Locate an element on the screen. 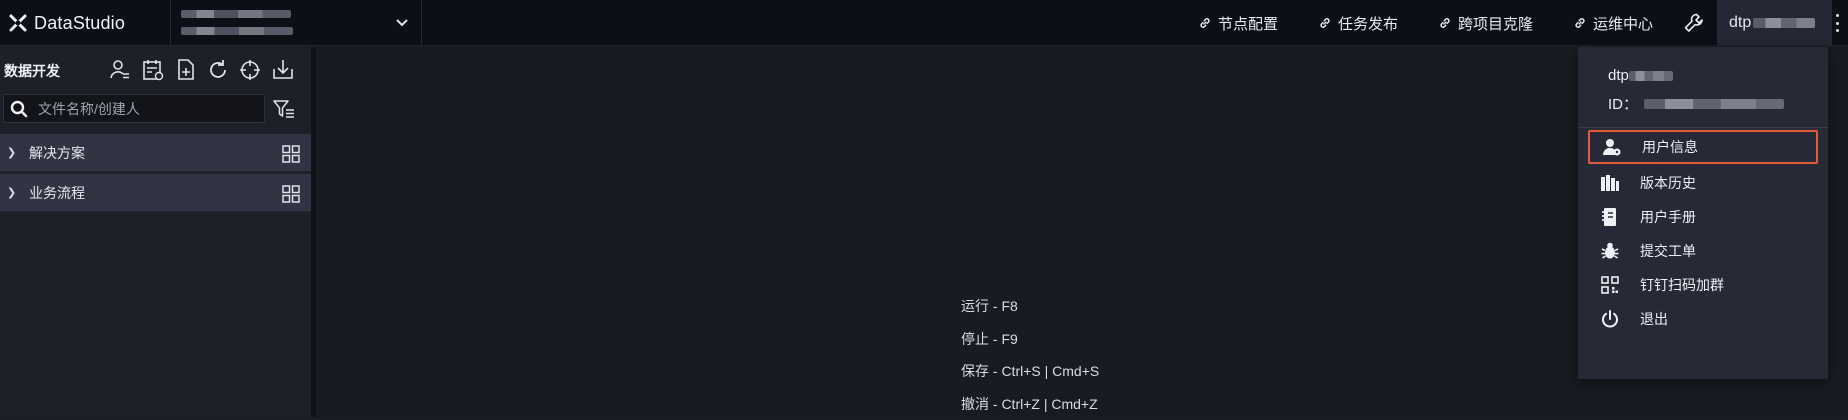 Image resolution: width=1848 pixels, height=420 pixels. nav-node-config: 节点配置 is located at coordinates (1238, 23).